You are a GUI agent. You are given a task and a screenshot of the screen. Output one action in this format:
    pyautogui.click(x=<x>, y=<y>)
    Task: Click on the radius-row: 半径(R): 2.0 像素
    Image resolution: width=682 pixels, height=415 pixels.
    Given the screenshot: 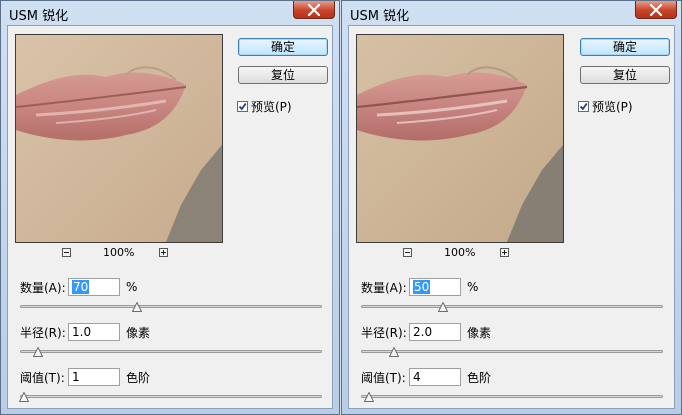 What is the action you would take?
    pyautogui.click(x=426, y=332)
    